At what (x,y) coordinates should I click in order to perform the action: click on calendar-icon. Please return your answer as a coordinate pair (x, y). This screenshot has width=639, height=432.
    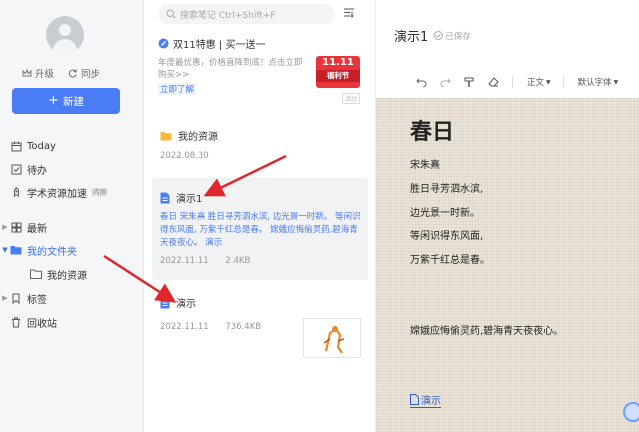
    Looking at the image, I should click on (16, 146).